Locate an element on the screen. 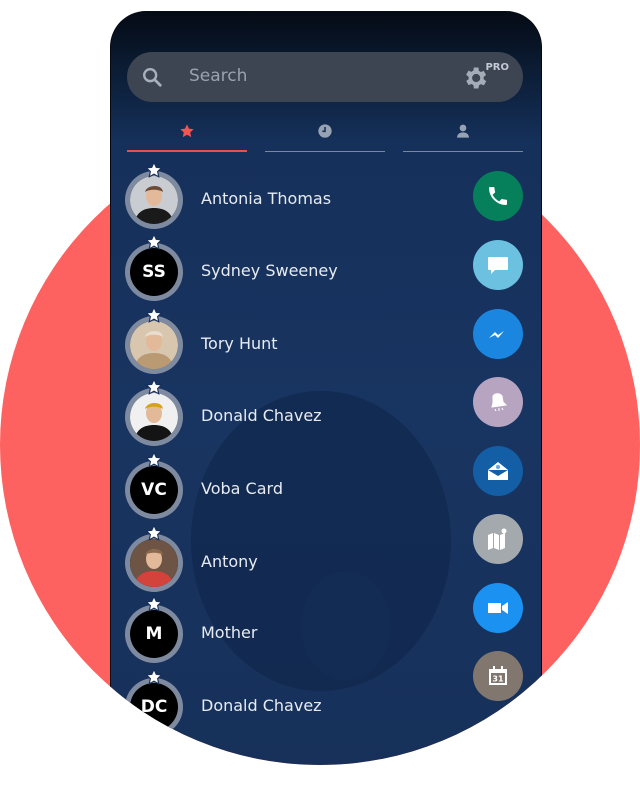 The image size is (640, 811). avatar: VC is located at coordinates (154, 490).